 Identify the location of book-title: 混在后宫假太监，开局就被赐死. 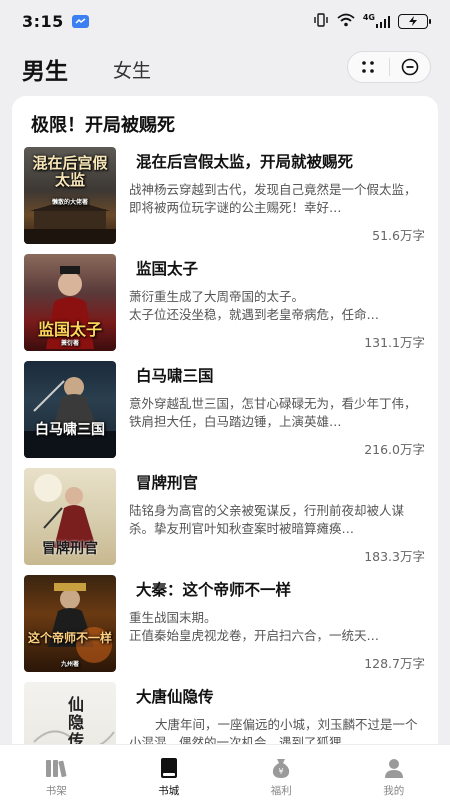
(245, 162).